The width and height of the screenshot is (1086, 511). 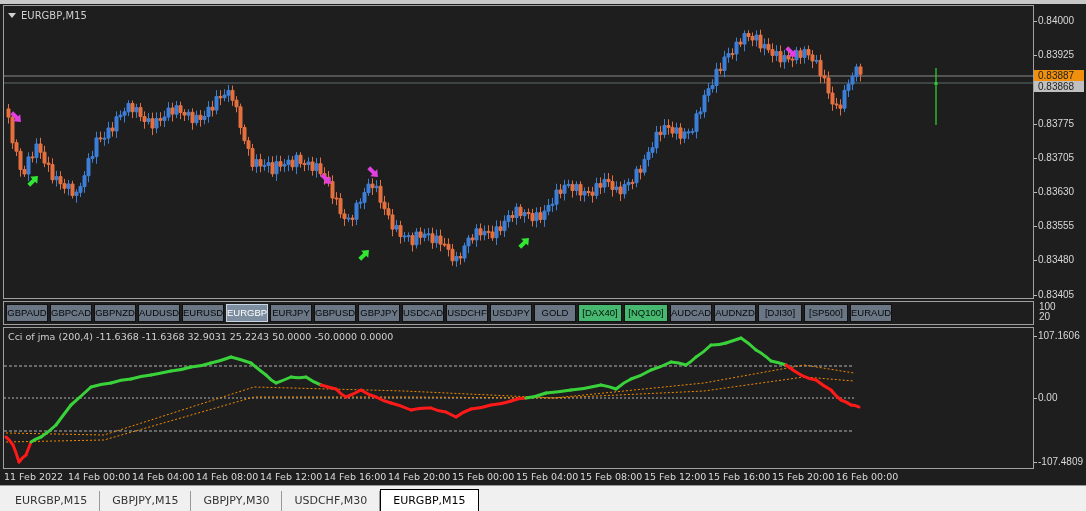 What do you see at coordinates (379, 313) in the screenshot?
I see `symbol-button: GBPJPY` at bounding box center [379, 313].